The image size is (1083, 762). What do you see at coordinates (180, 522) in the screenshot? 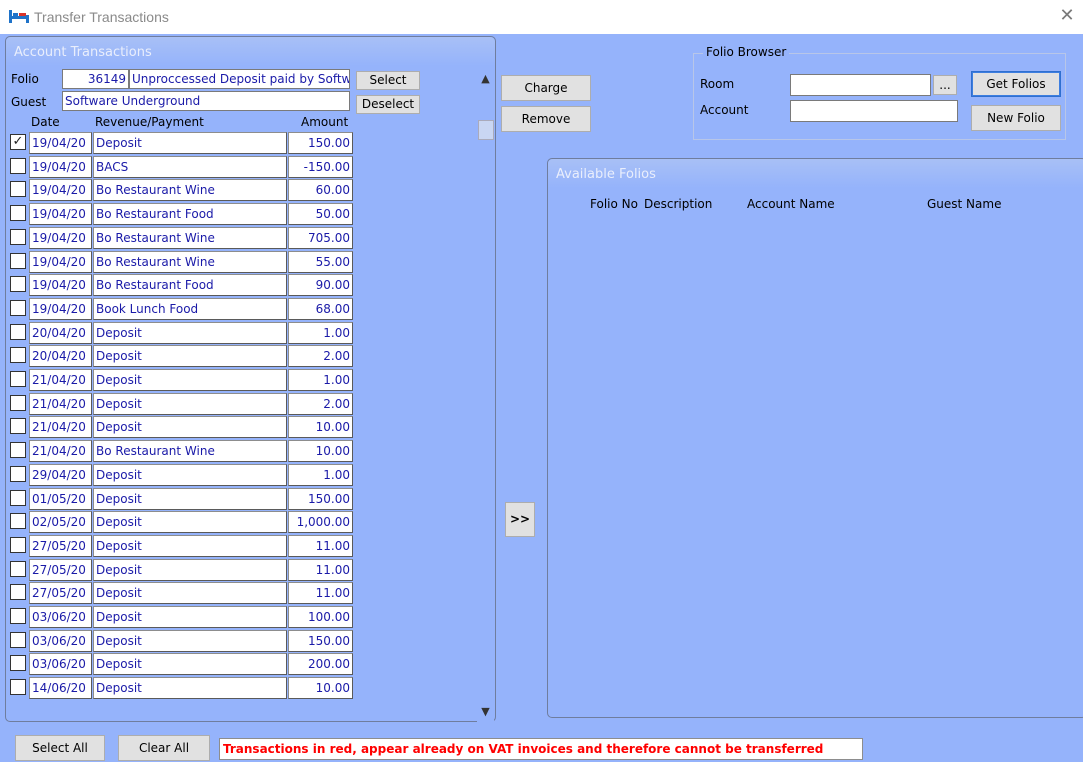
I see `table-row: 02/05/20 Deposit 1,000.00` at bounding box center [180, 522].